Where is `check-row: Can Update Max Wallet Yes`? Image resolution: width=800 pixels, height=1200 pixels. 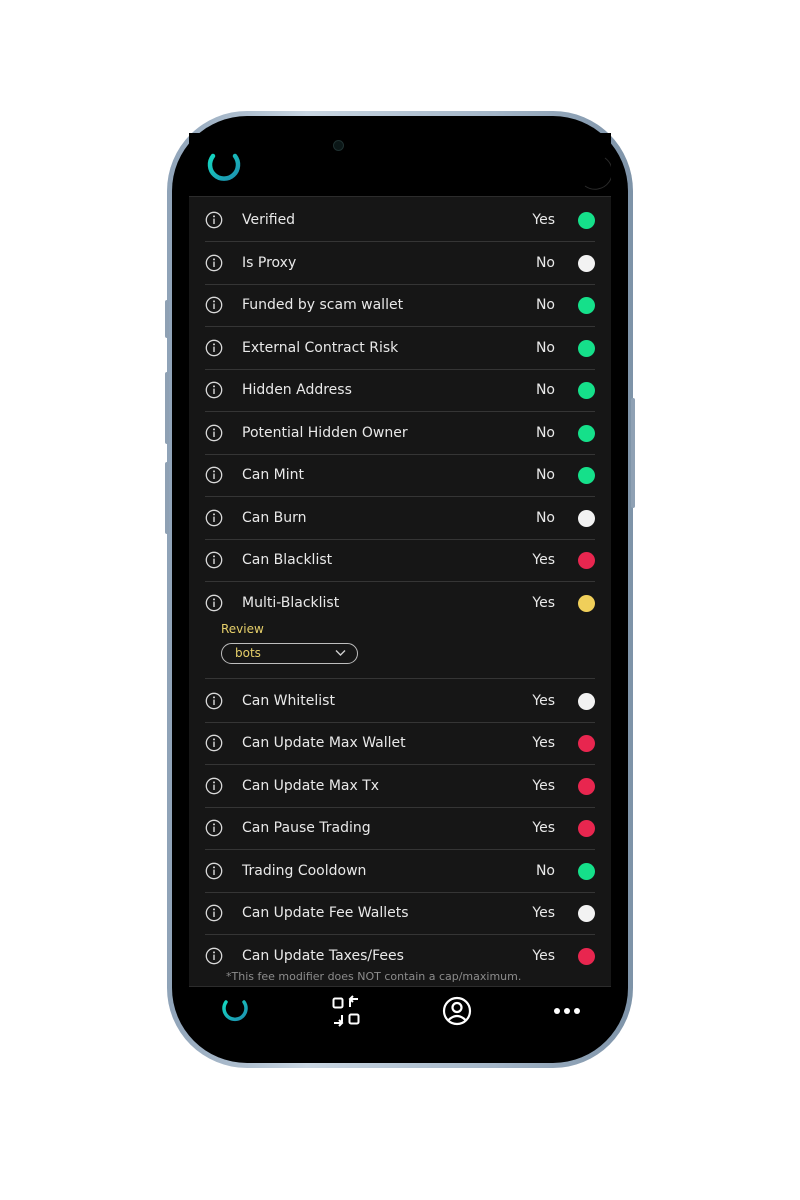 check-row: Can Update Max Wallet Yes is located at coordinates (400, 743).